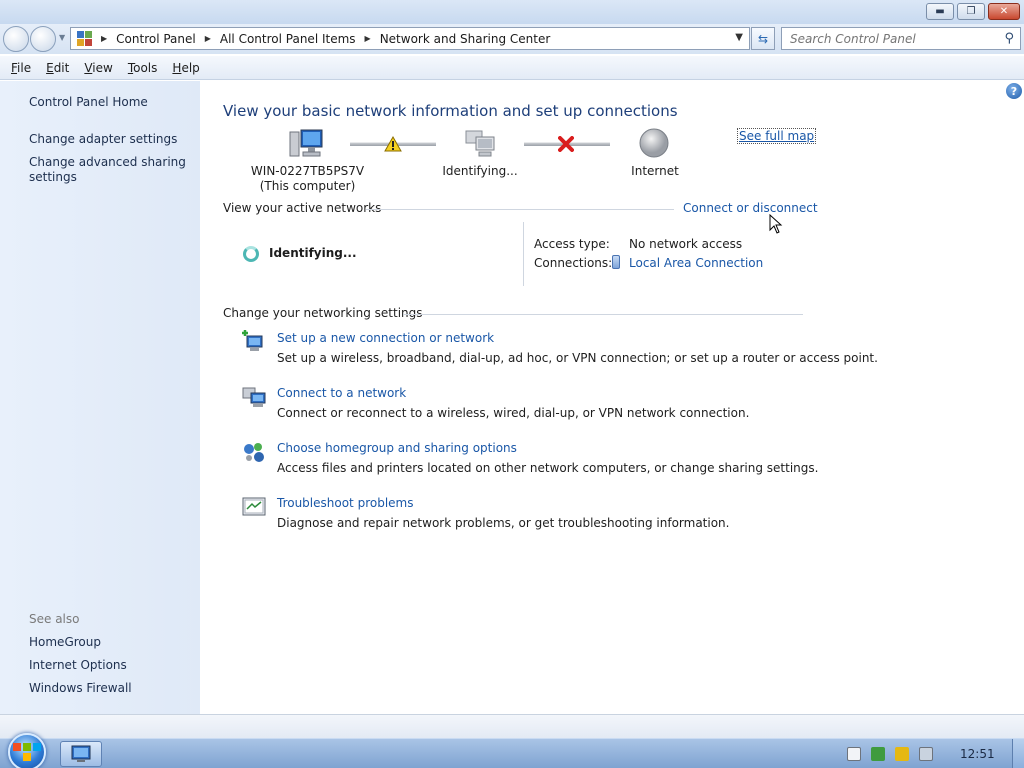 Image resolution: width=1024 pixels, height=768 pixels. I want to click on homegroup-icon, so click(254, 452).